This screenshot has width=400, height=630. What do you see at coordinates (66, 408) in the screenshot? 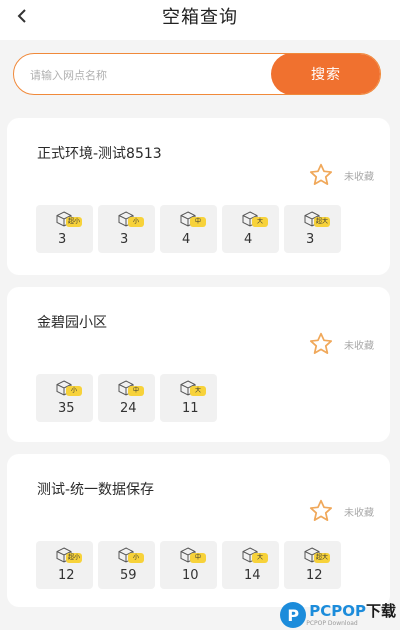
I see `box-count: 35` at bounding box center [66, 408].